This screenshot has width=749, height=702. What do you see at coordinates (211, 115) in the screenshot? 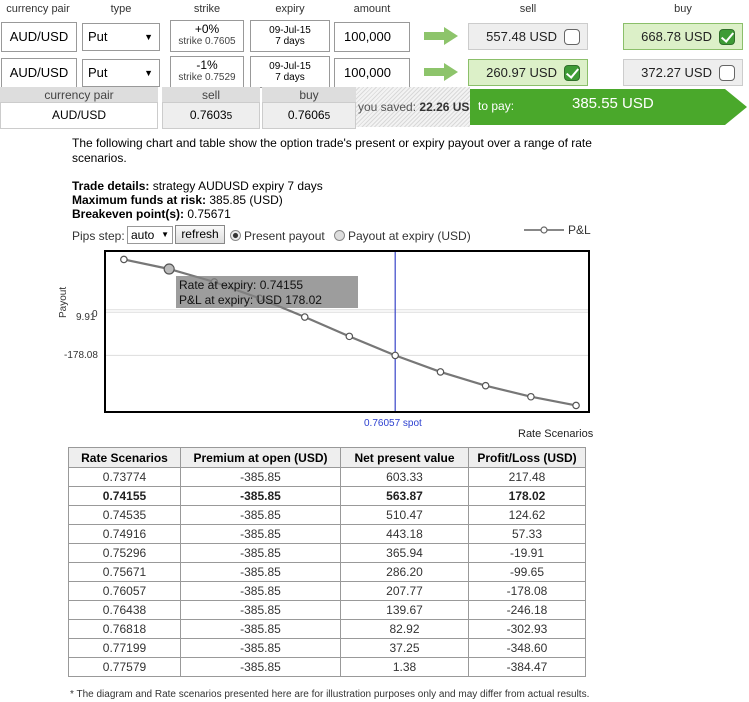
I see `summary-sell-rate: 0.76035` at bounding box center [211, 115].